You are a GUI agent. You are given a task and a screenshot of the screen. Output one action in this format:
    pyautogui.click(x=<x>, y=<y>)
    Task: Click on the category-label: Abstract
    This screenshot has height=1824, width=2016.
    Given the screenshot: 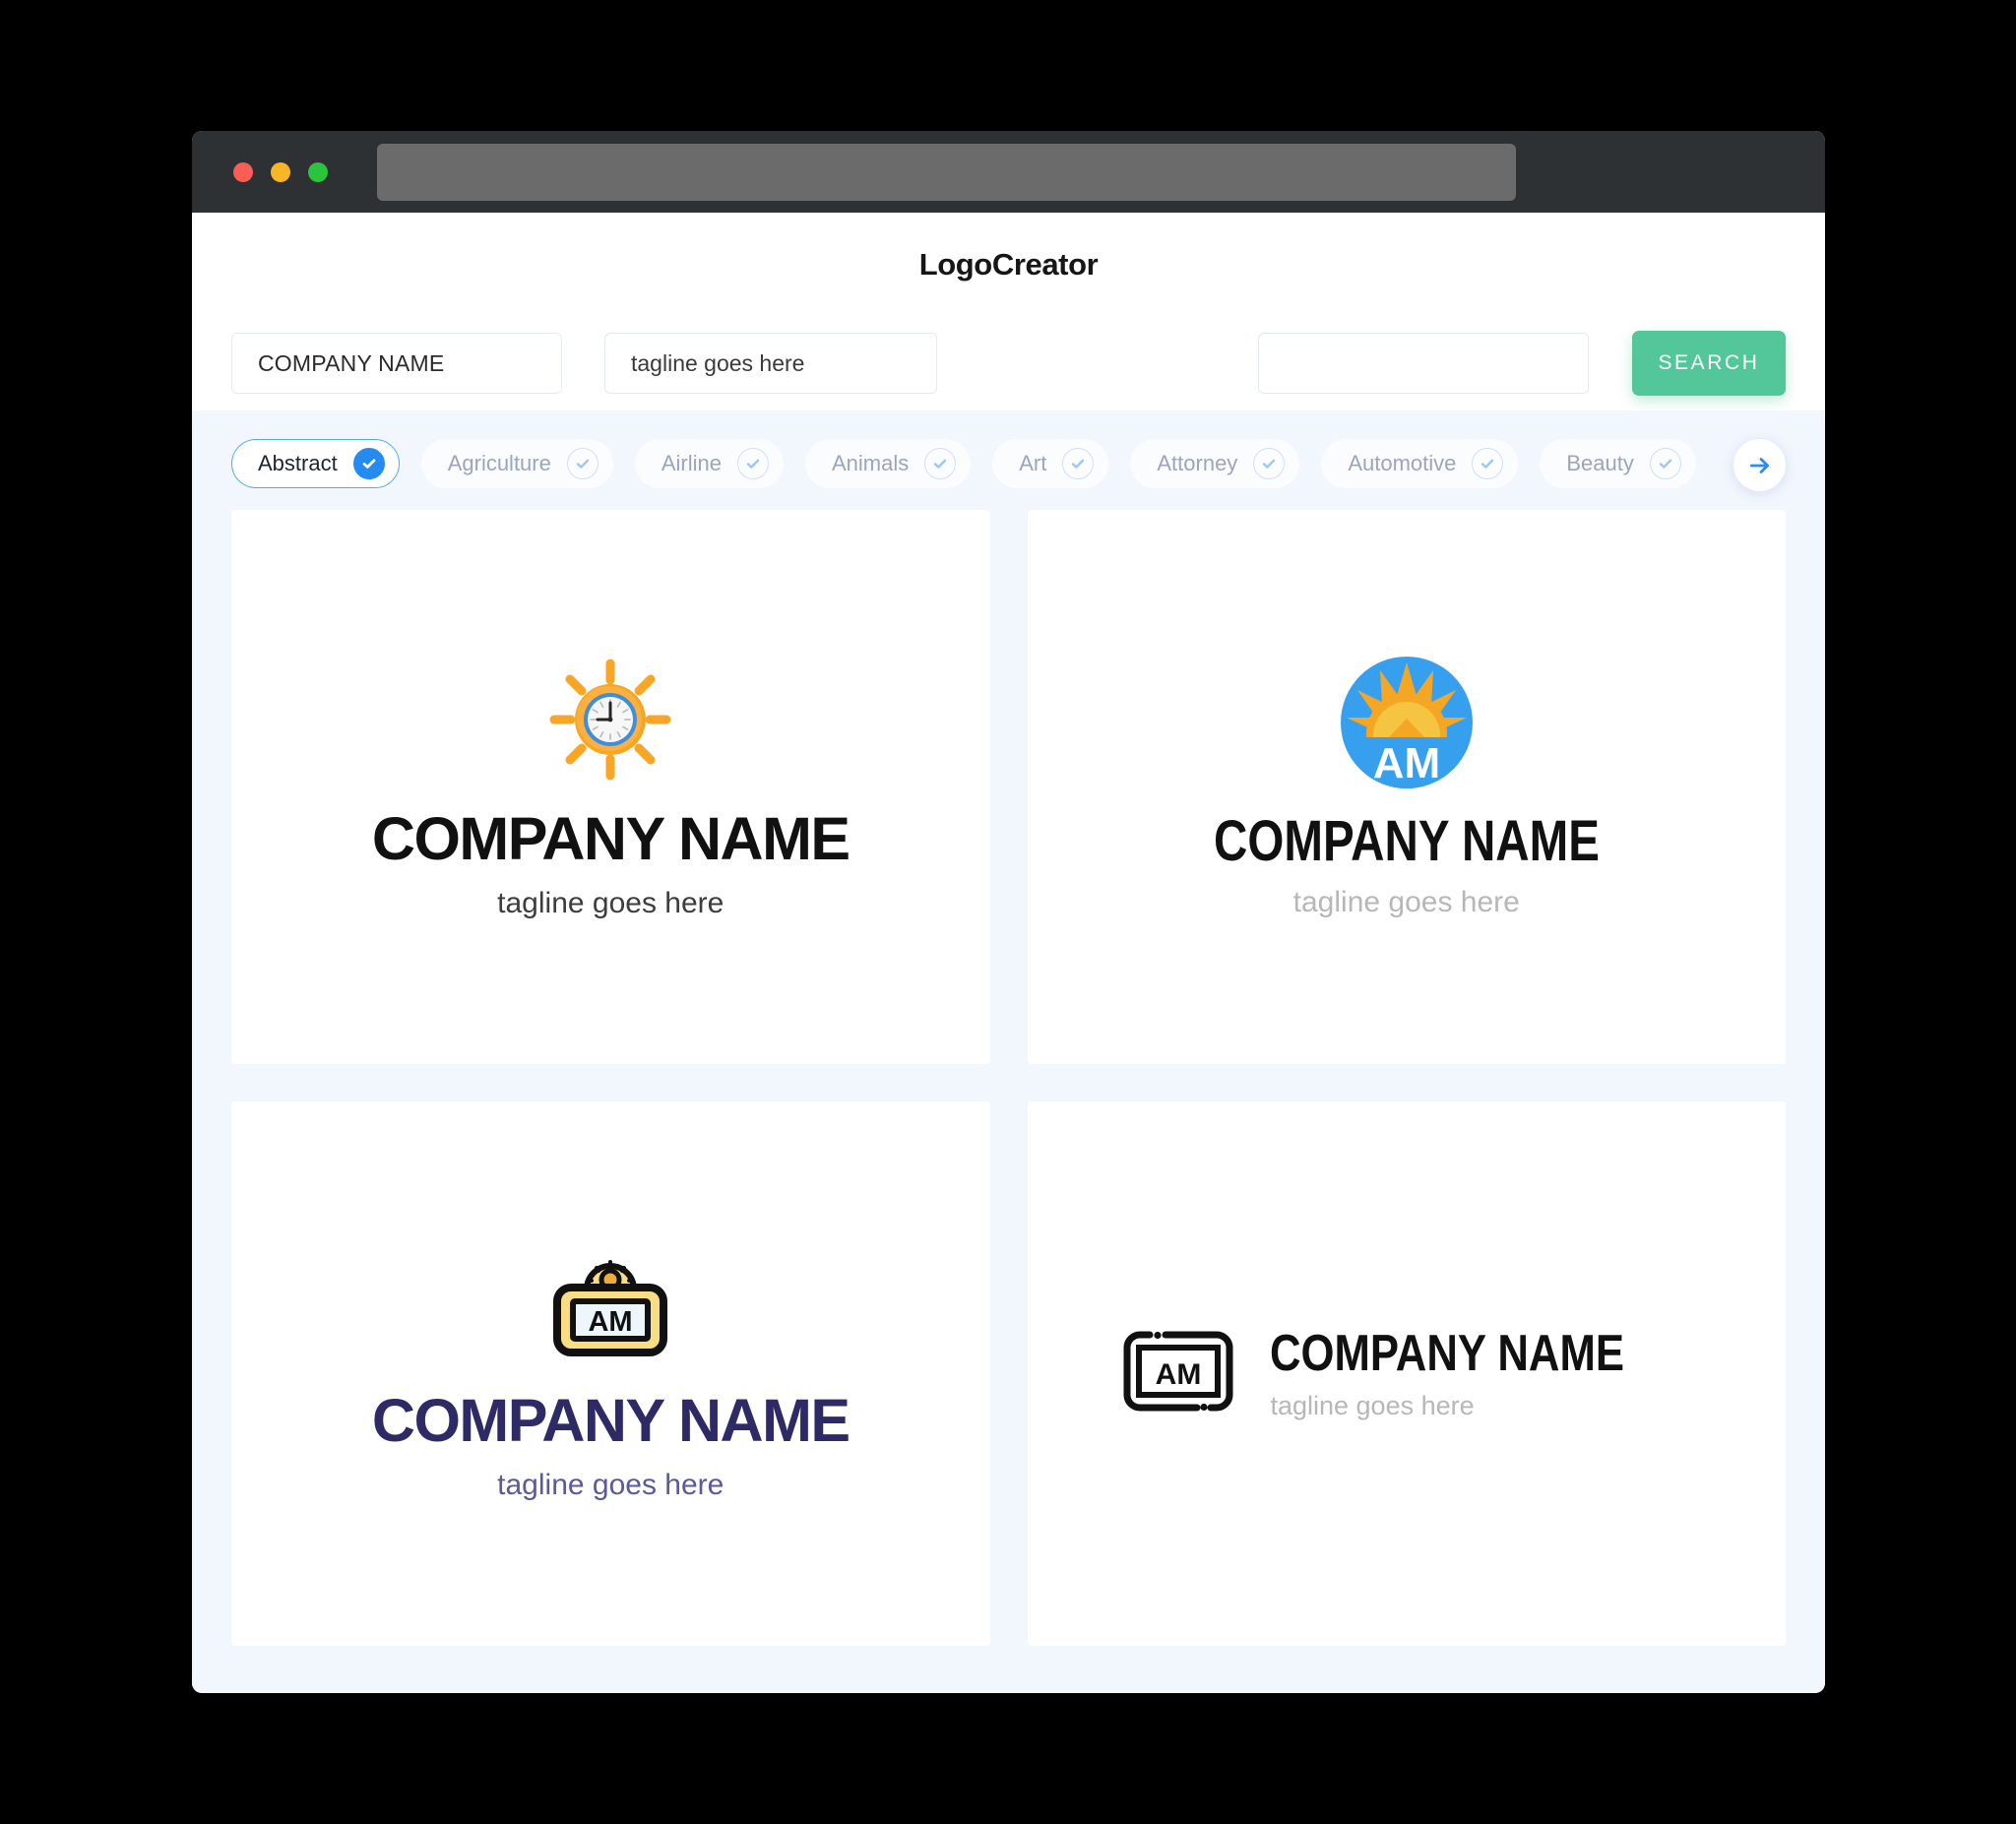 What is the action you would take?
    pyautogui.click(x=298, y=463)
    